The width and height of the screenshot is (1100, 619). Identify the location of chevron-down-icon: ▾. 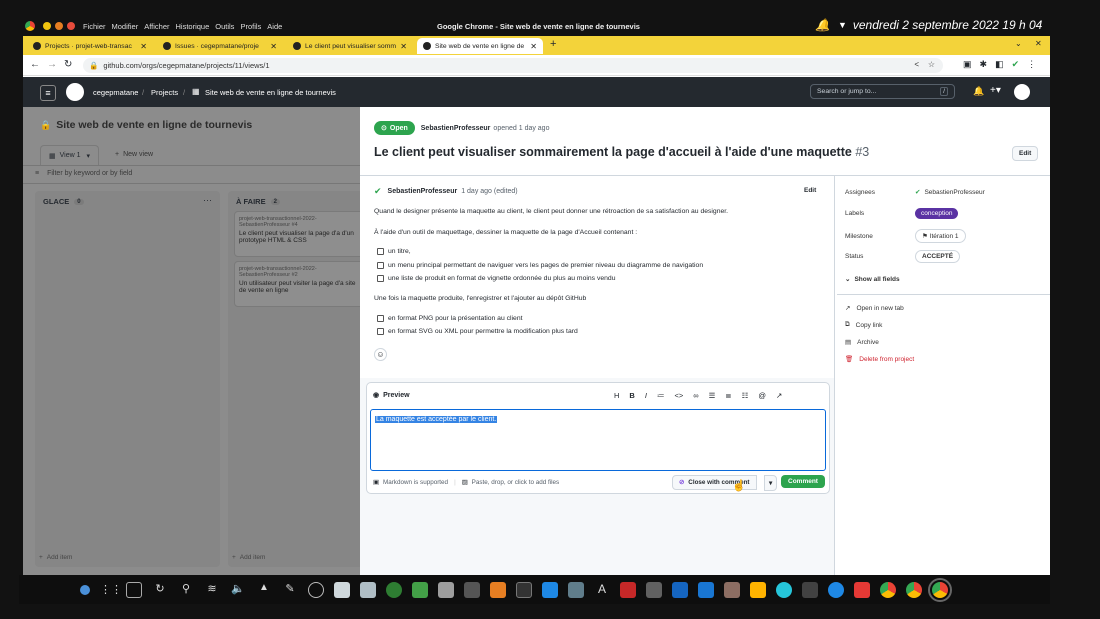
(89, 156).